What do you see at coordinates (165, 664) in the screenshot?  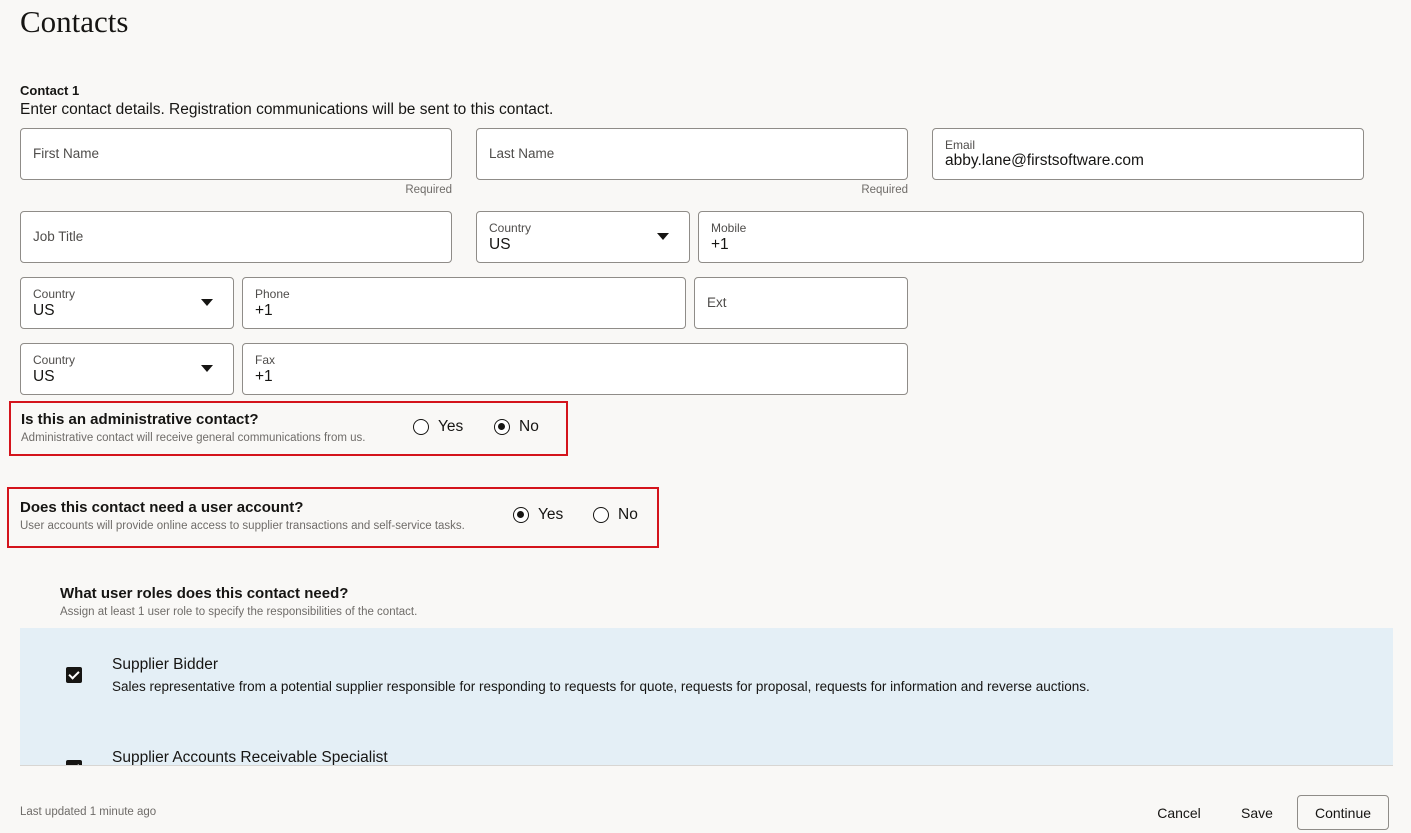 I see `role-name: Supplier Bidder` at bounding box center [165, 664].